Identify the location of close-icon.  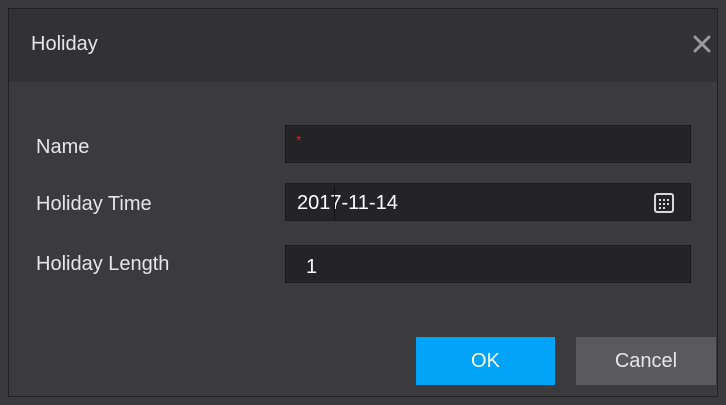
(702, 44).